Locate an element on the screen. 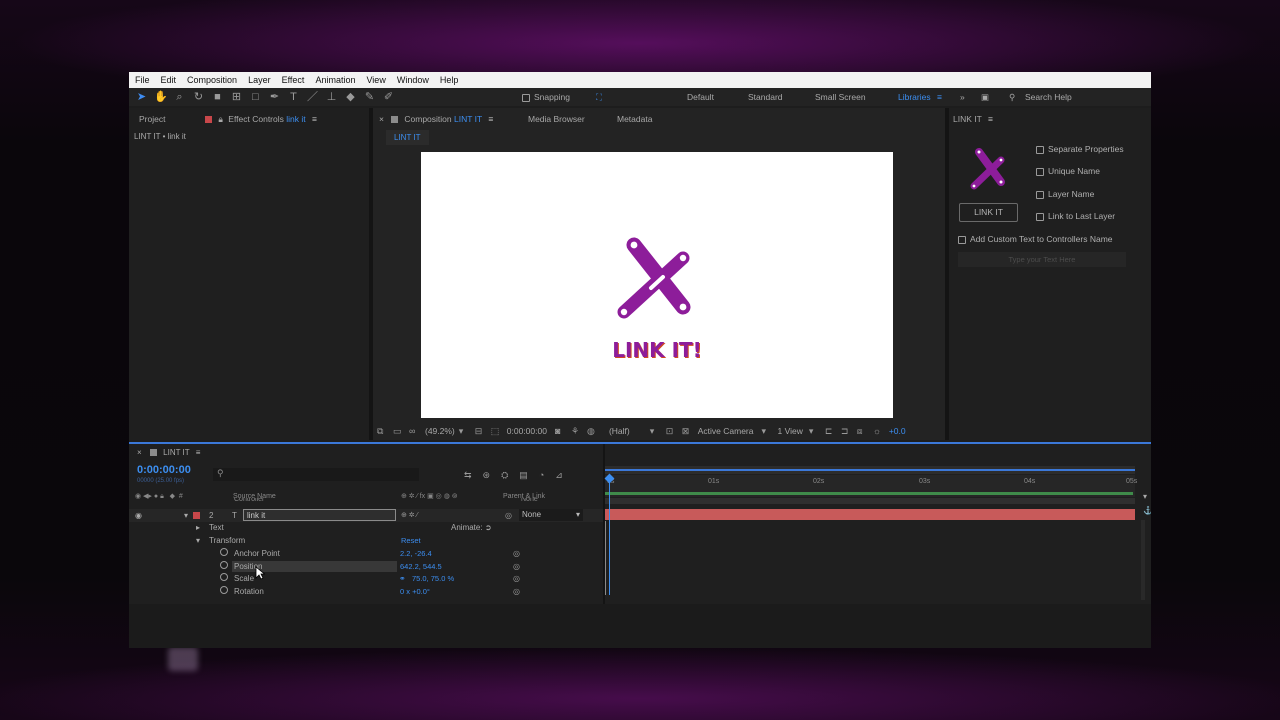 Image resolution: width=1280 pixels, height=720 pixels. reset-link: Reset is located at coordinates (411, 541).